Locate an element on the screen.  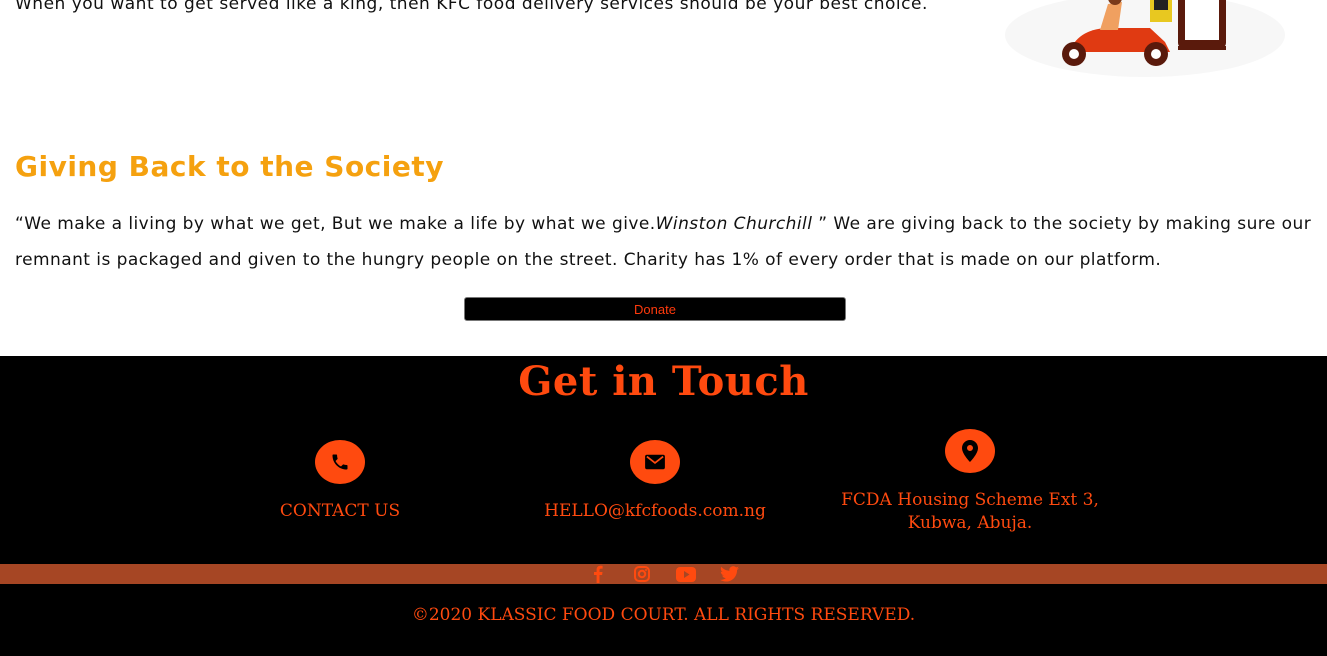
twitter-icon is located at coordinates (730, 574).